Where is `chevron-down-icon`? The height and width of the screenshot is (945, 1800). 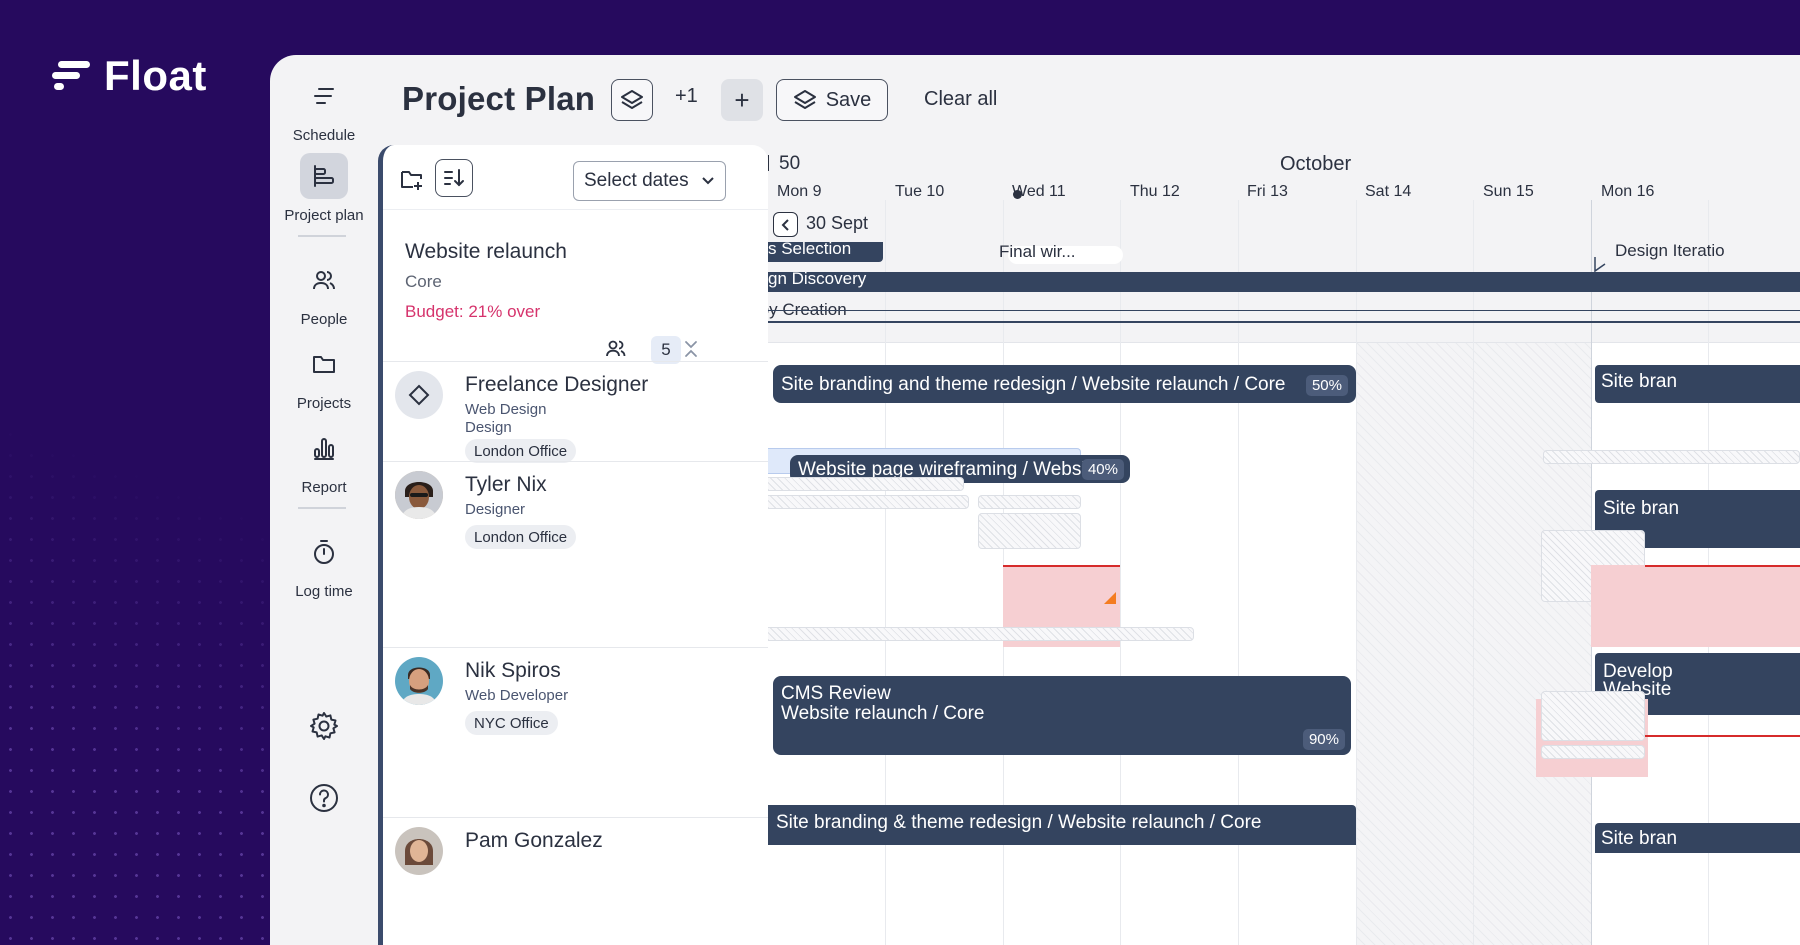 chevron-down-icon is located at coordinates (708, 181).